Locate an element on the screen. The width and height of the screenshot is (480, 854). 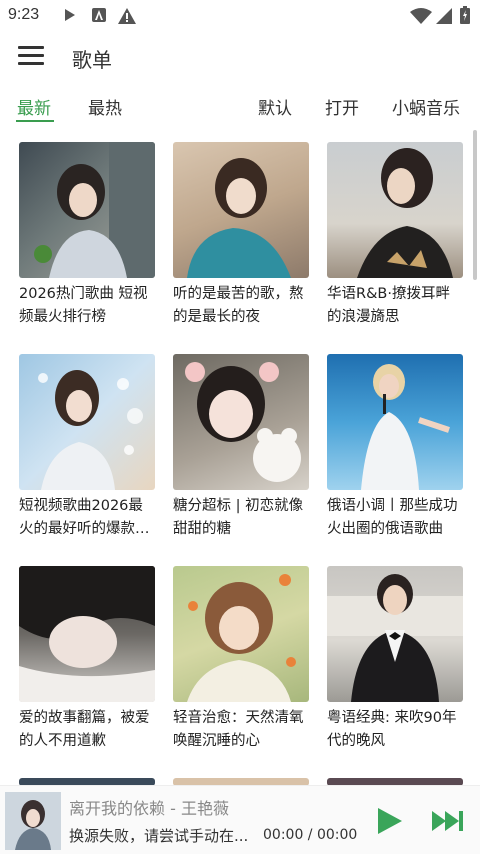
status-time: 9:23 is located at coordinates (24, 14).